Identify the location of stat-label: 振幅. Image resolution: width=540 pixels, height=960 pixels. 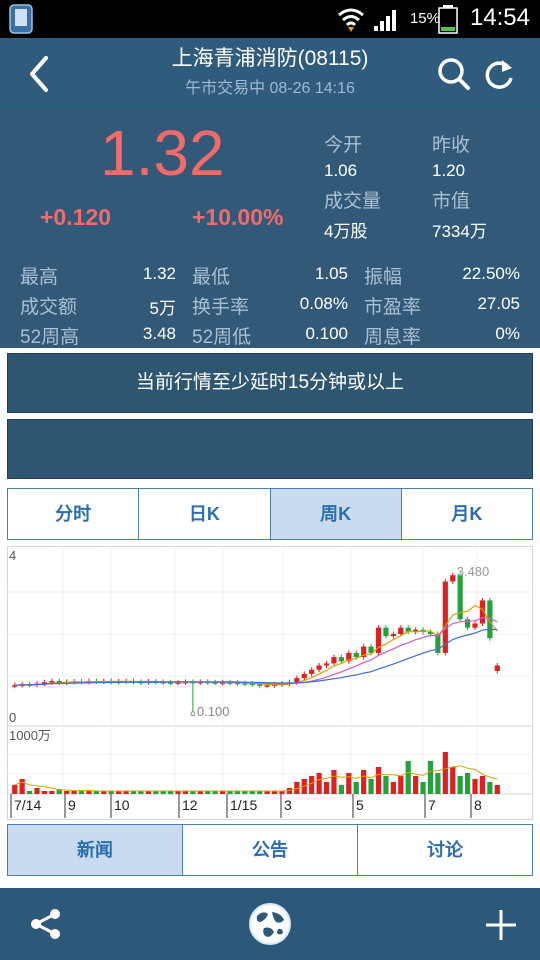
(383, 277).